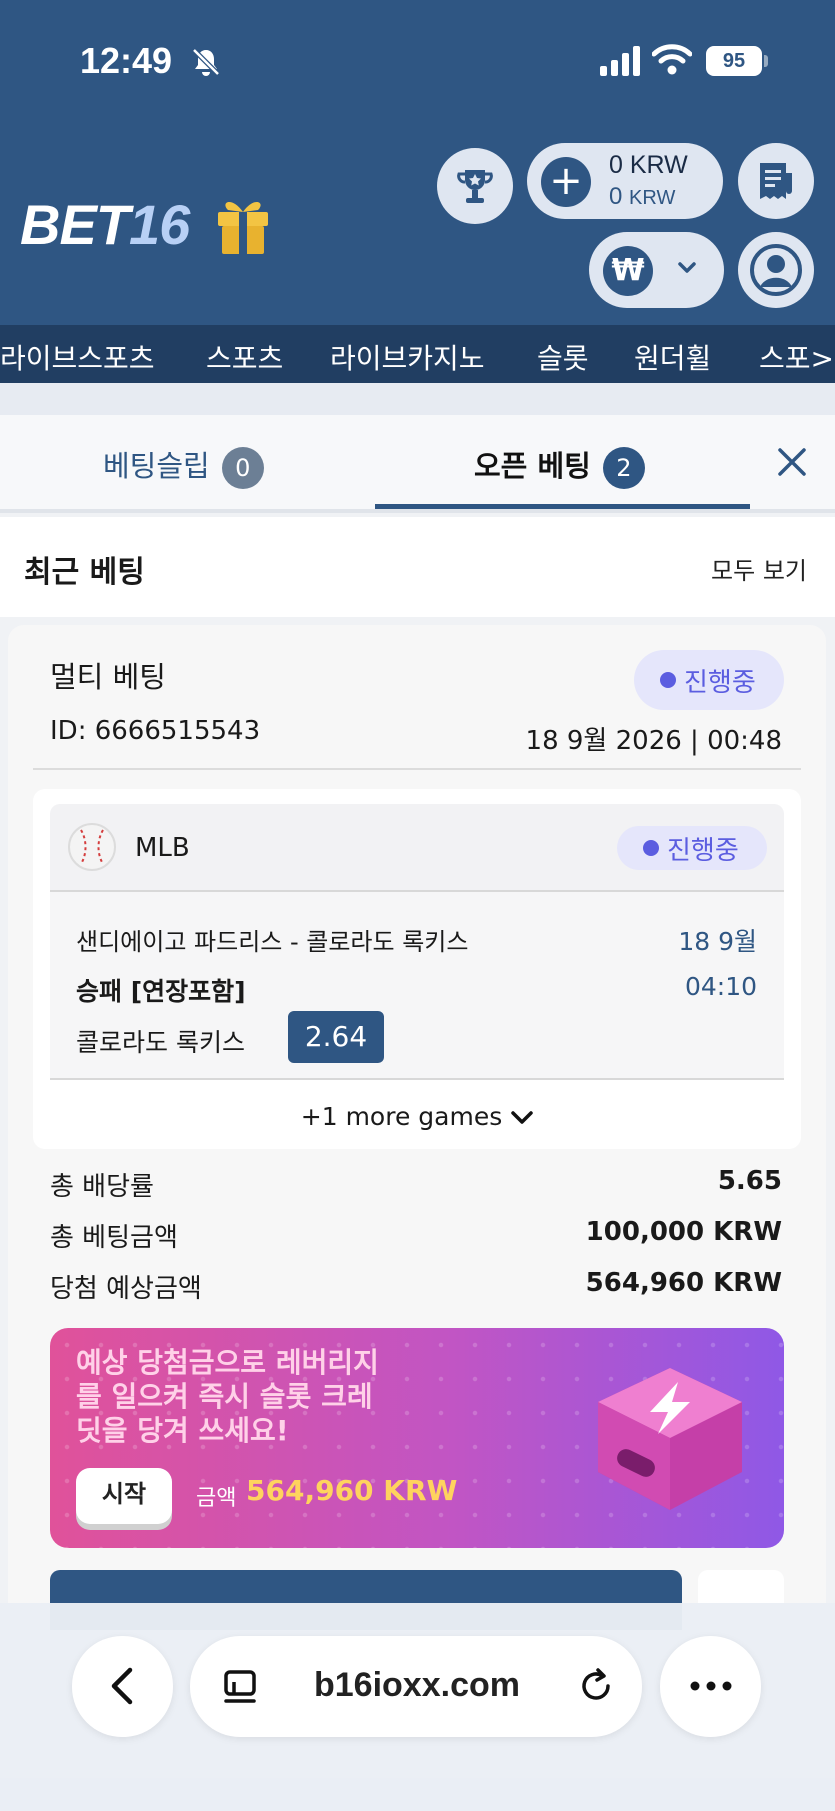 Image resolution: width=835 pixels, height=1811 pixels. What do you see at coordinates (720, 682) in the screenshot?
I see `status-text: 진행중` at bounding box center [720, 682].